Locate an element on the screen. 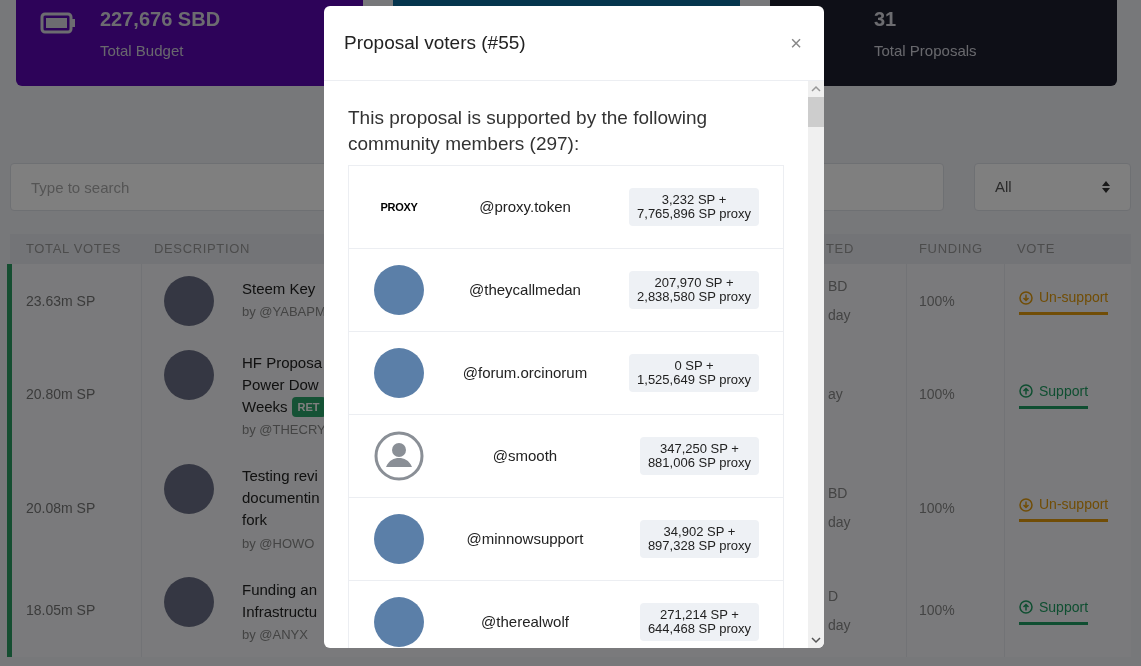  proxy-stake: 2,838,580 SP proxy is located at coordinates (694, 297).